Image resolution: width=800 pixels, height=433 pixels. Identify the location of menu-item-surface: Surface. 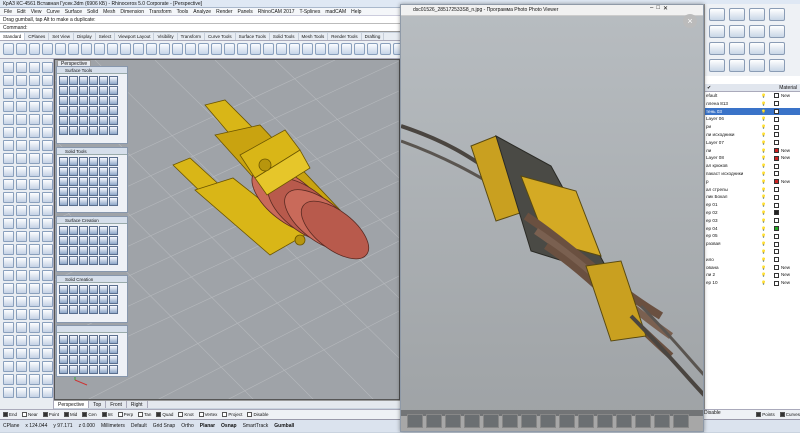
(73, 11).